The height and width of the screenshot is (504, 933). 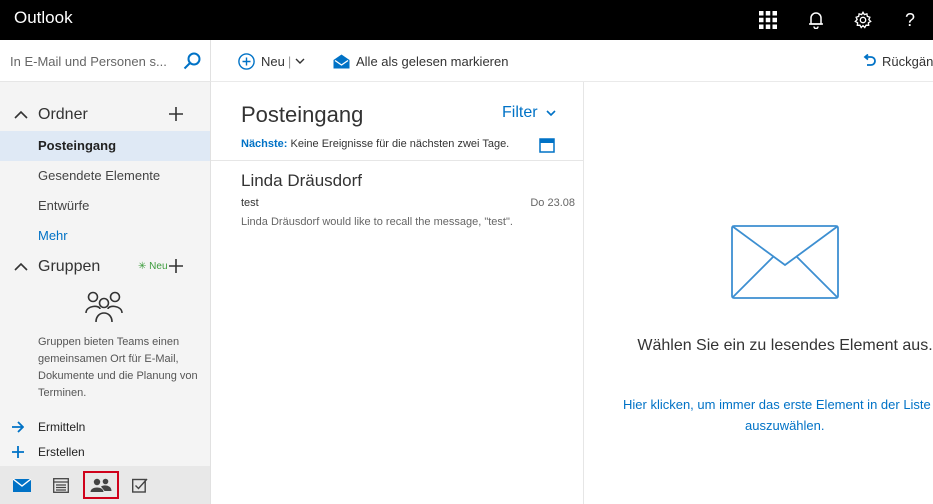 I want to click on folder-item-sent: Gesendete Elemente, so click(x=105, y=176).